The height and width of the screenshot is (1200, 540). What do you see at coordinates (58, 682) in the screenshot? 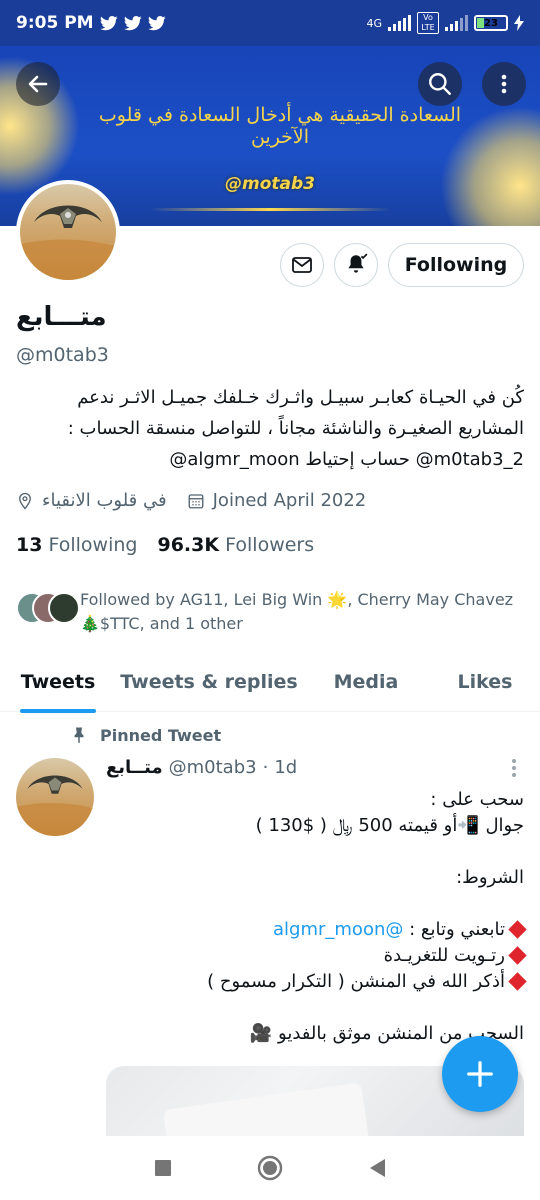
I see `tab-tweets: Tweets` at bounding box center [58, 682].